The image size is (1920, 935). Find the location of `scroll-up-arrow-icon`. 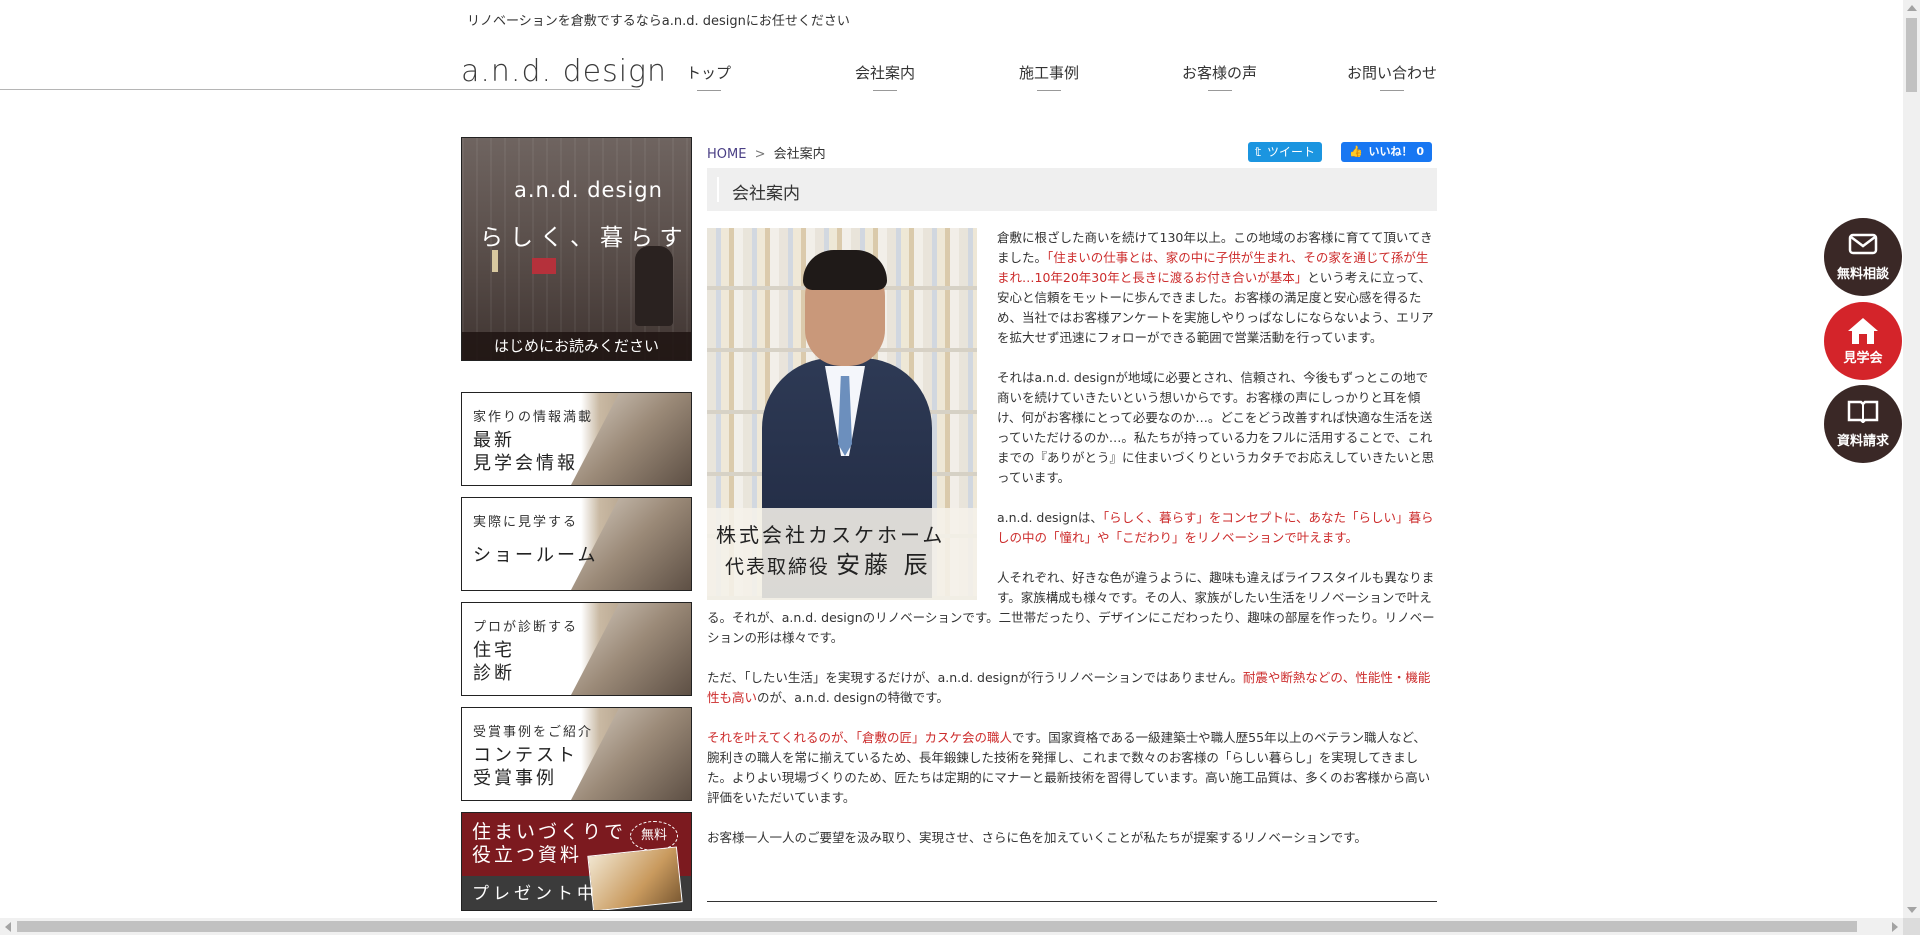

scroll-up-arrow-icon is located at coordinates (1912, 8).